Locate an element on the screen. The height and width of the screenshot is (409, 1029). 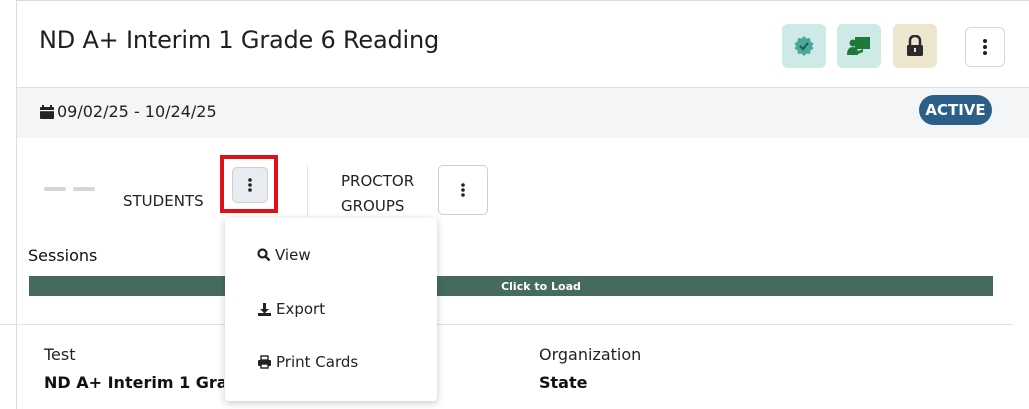
organization-value: State is located at coordinates (563, 382).